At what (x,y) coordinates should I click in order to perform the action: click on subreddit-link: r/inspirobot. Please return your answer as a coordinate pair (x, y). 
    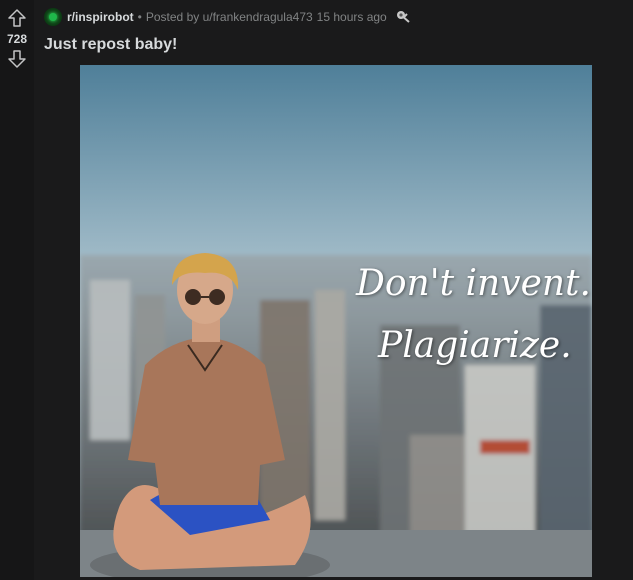
    Looking at the image, I should click on (100, 17).